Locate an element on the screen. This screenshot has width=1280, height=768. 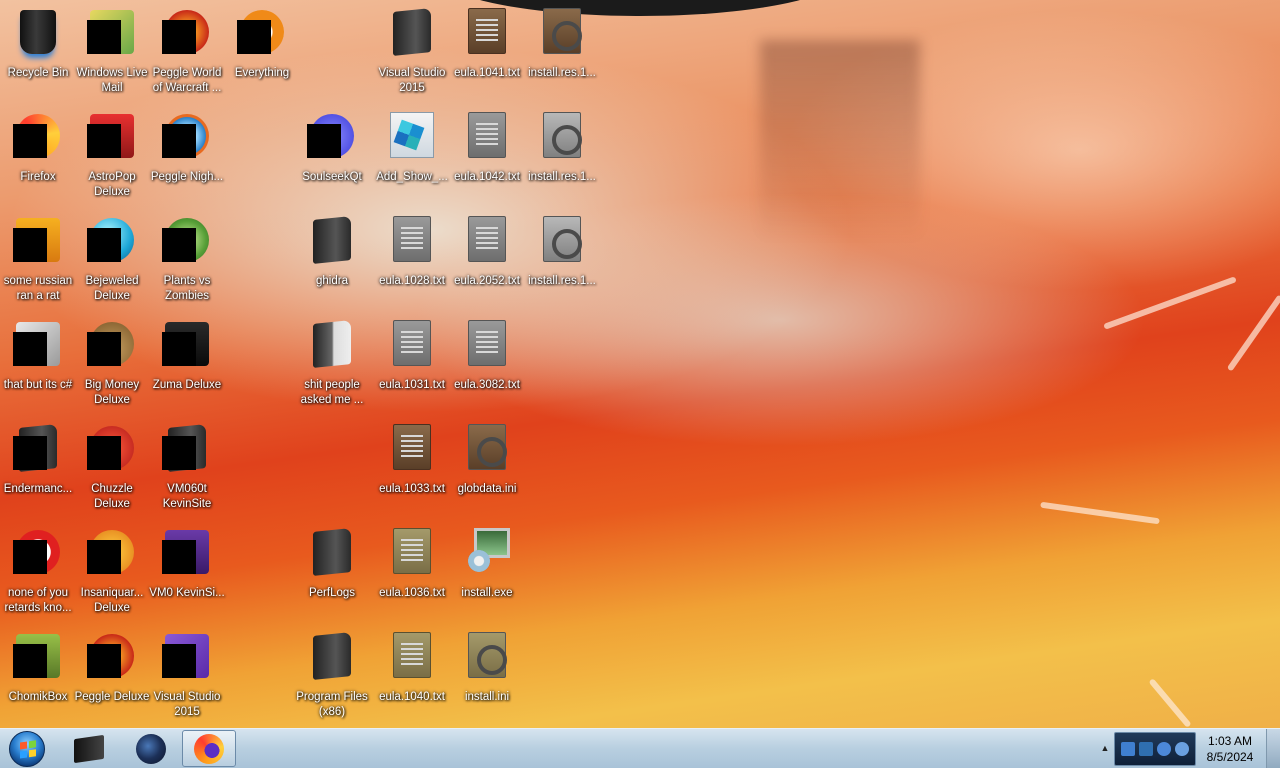
desktop-icon: install.exe is located at coordinates (487, 574).